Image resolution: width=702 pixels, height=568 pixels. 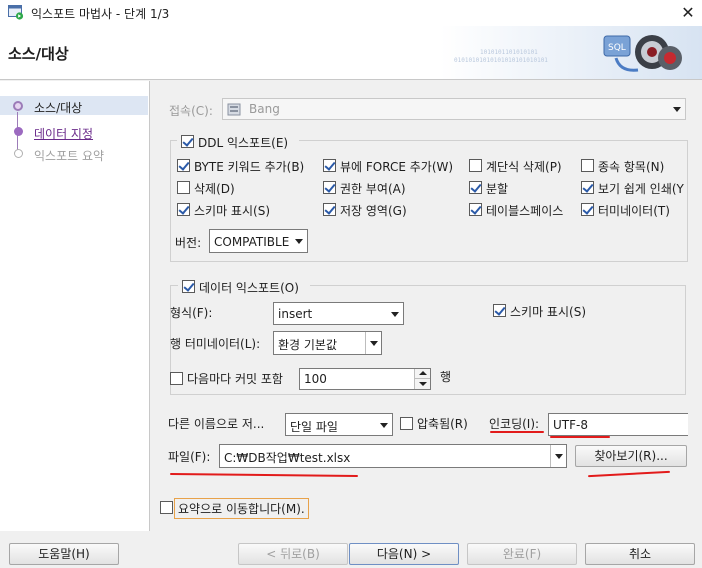 I want to click on view-force-checkbox, so click(x=329, y=165).